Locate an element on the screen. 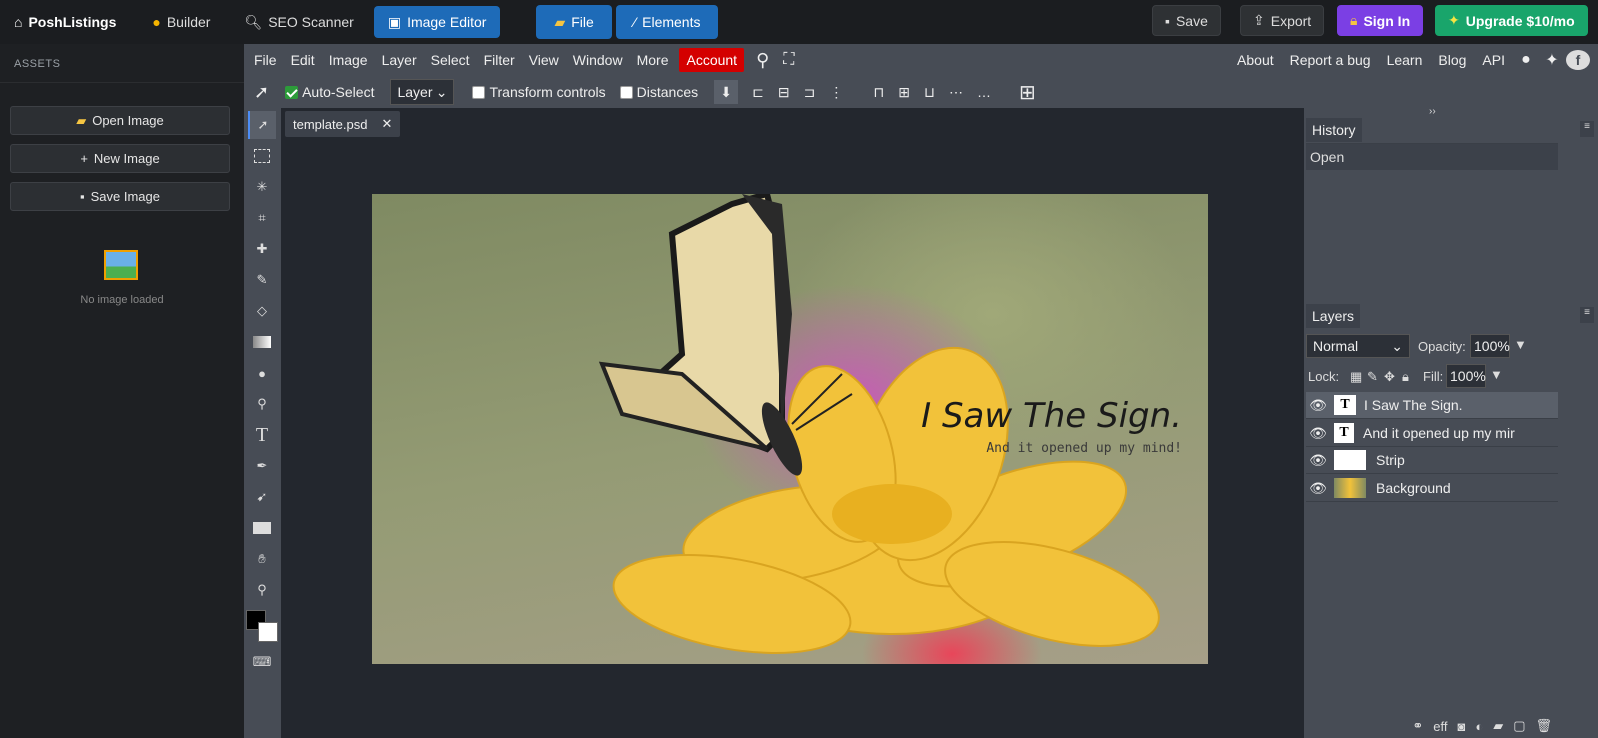 The width and height of the screenshot is (1598, 738). marquee-tool is located at coordinates (262, 156).